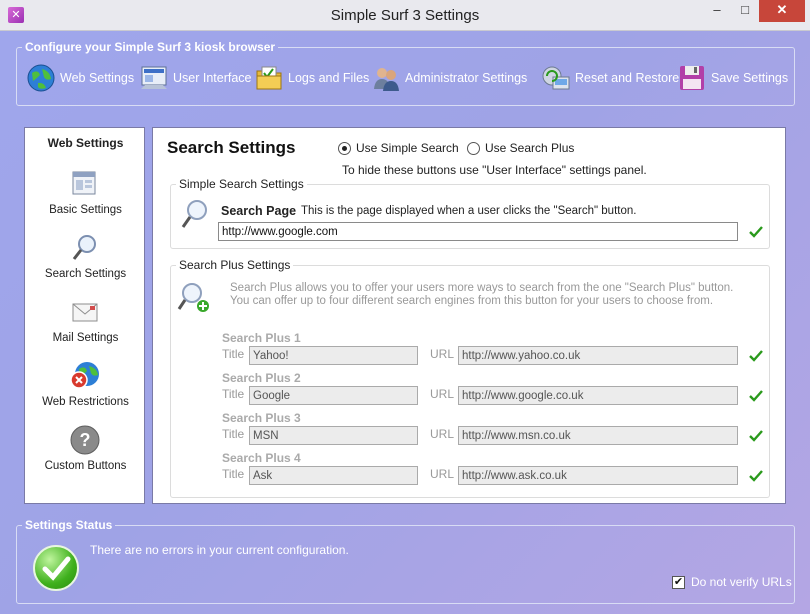 The height and width of the screenshot is (614, 810). Describe the element at coordinates (678, 582) in the screenshot. I see `checkbox-indicator: ✔` at that location.